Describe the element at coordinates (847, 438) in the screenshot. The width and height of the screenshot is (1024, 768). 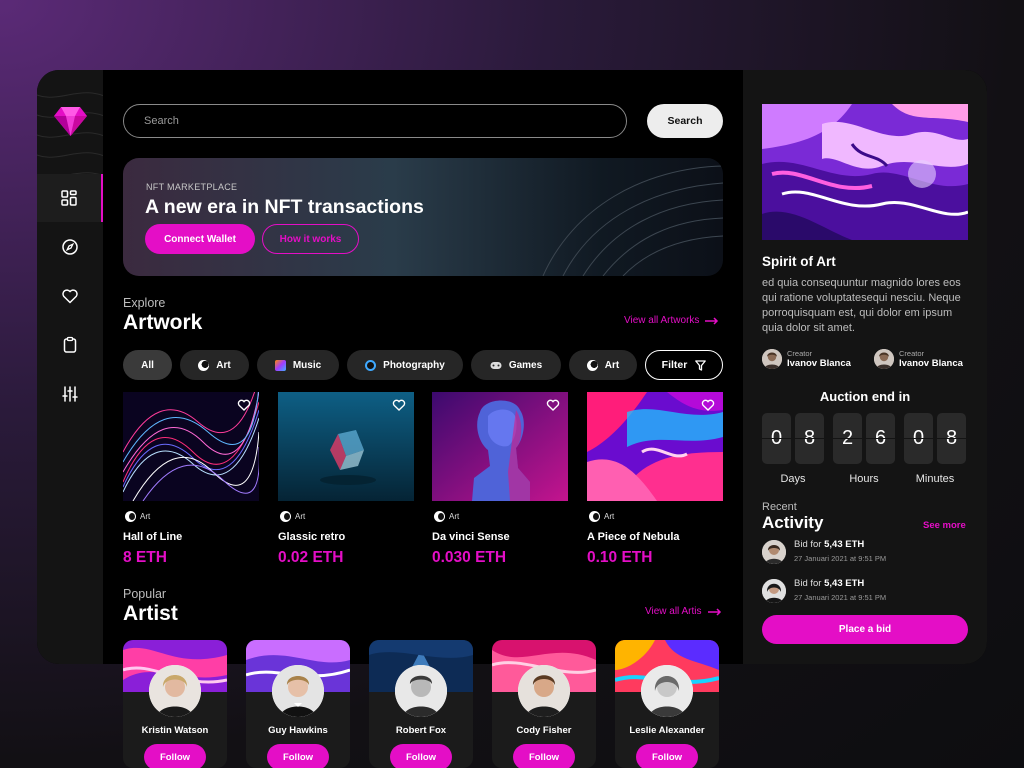
I see `countdown-digit: 2` at that location.